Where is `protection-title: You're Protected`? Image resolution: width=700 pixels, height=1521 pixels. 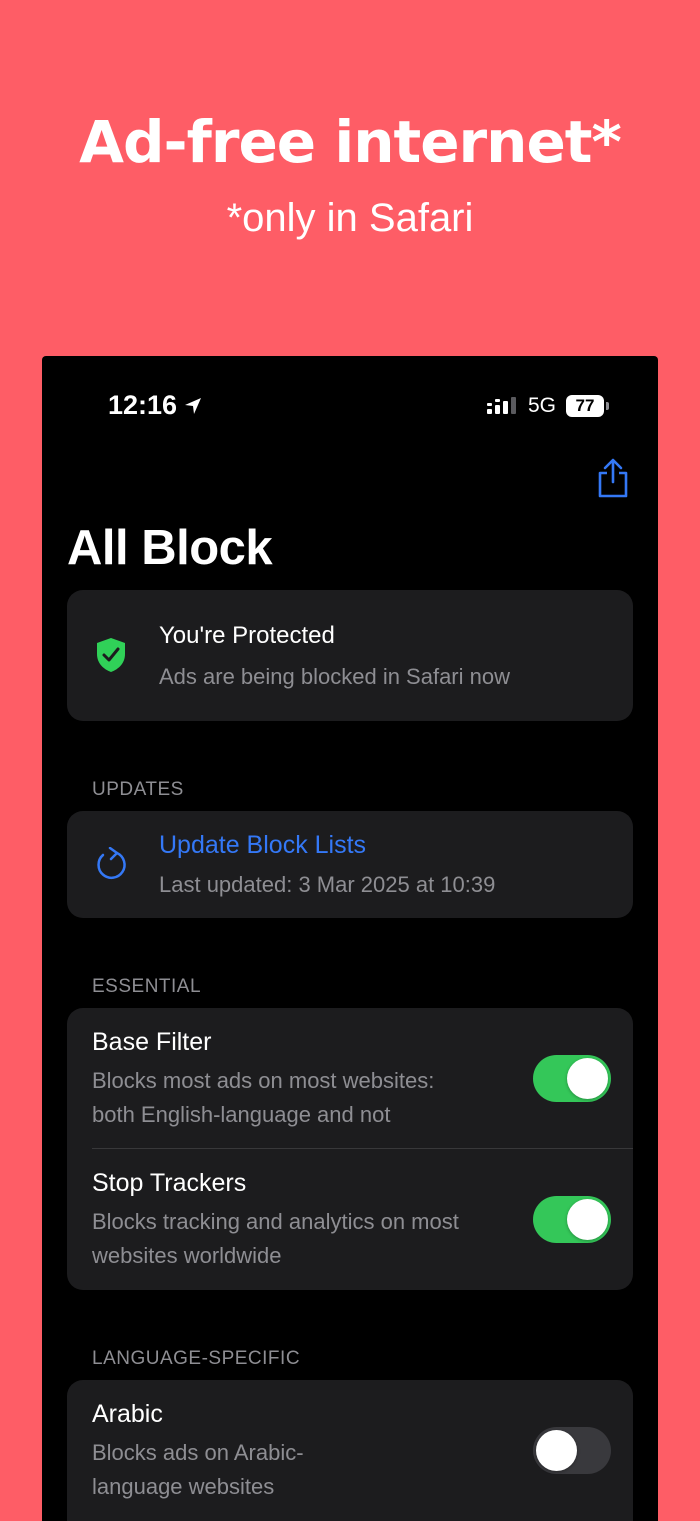 protection-title: You're Protected is located at coordinates (247, 635).